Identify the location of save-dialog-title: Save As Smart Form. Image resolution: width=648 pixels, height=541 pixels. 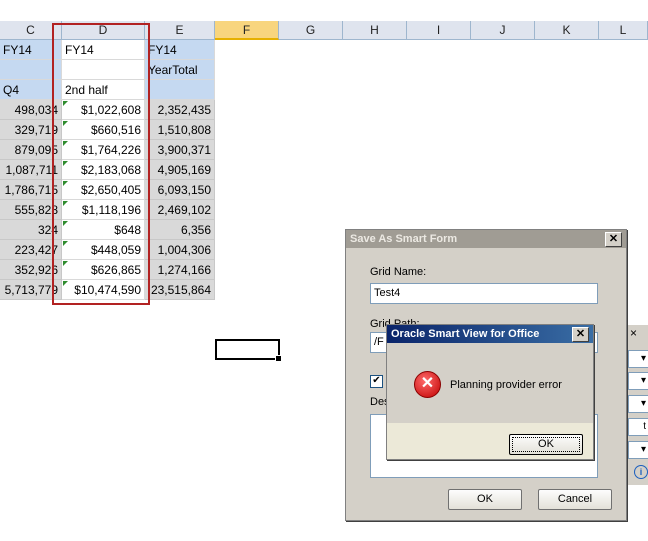
(486, 239).